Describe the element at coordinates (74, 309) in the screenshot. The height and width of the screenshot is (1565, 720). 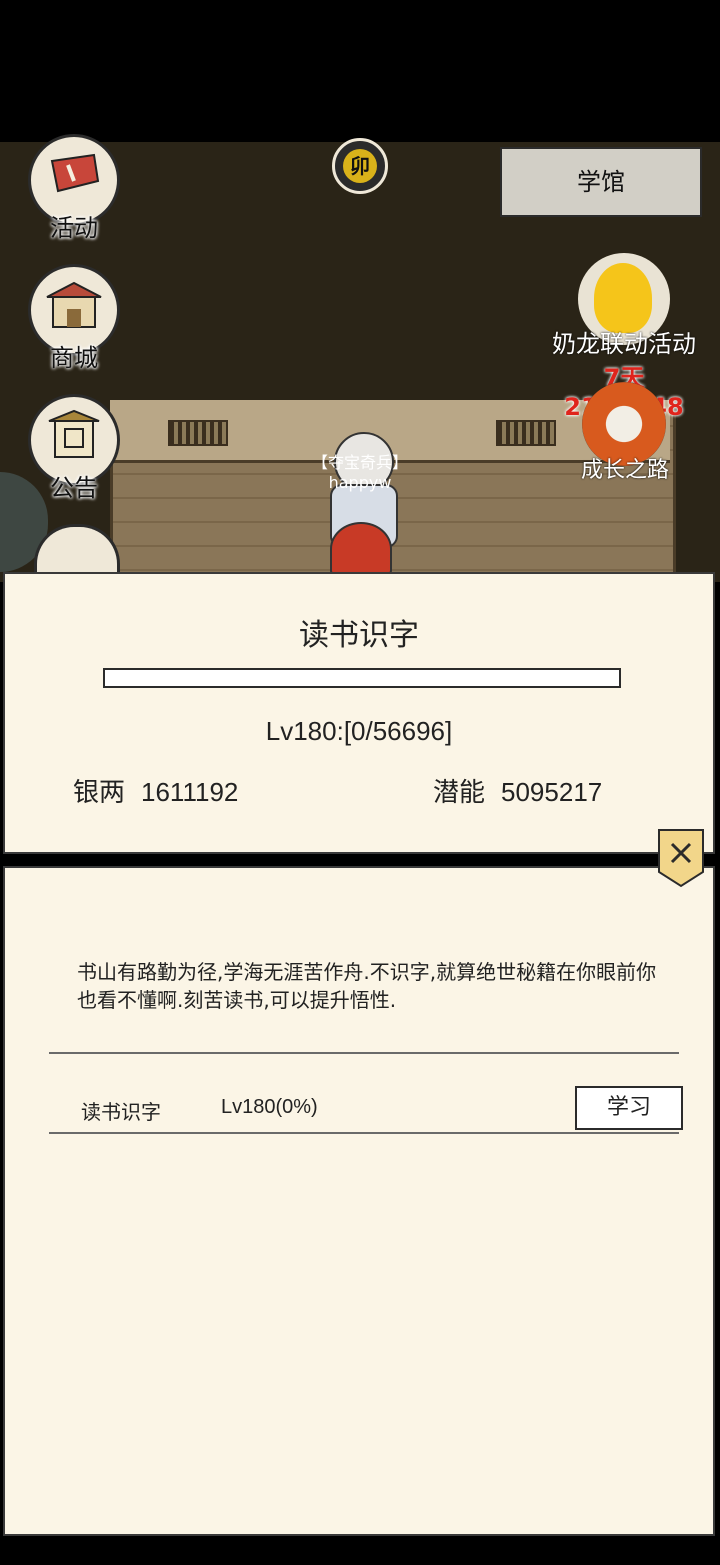
I see `shop-icon` at that location.